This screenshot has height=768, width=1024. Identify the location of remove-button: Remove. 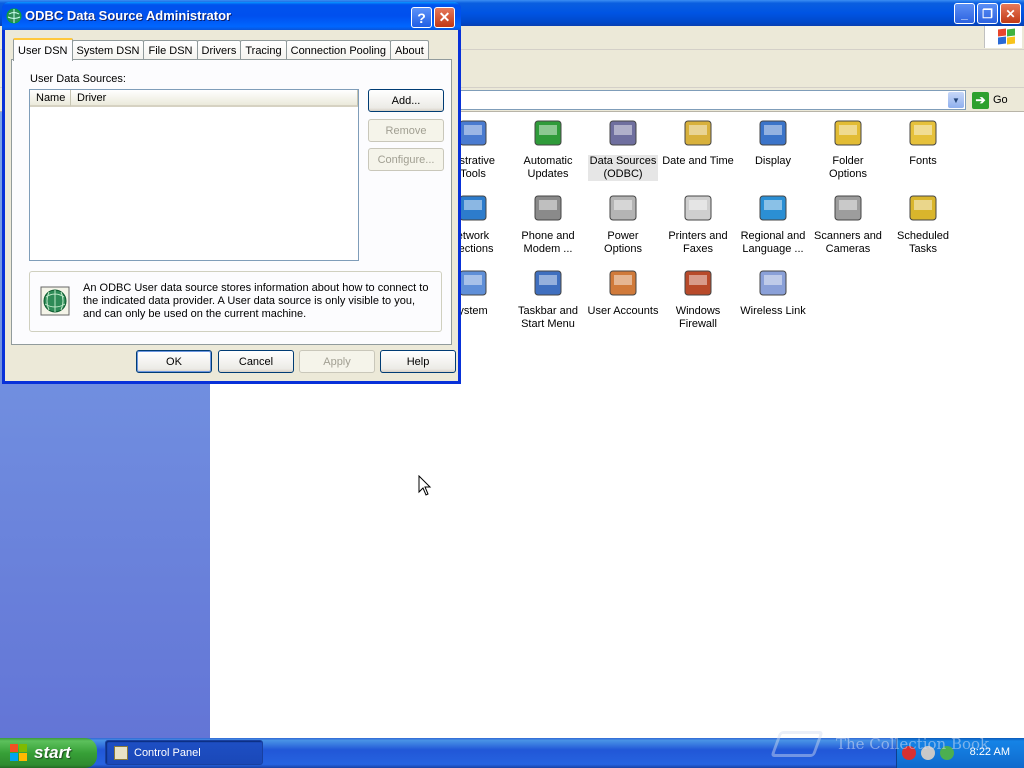
(406, 130).